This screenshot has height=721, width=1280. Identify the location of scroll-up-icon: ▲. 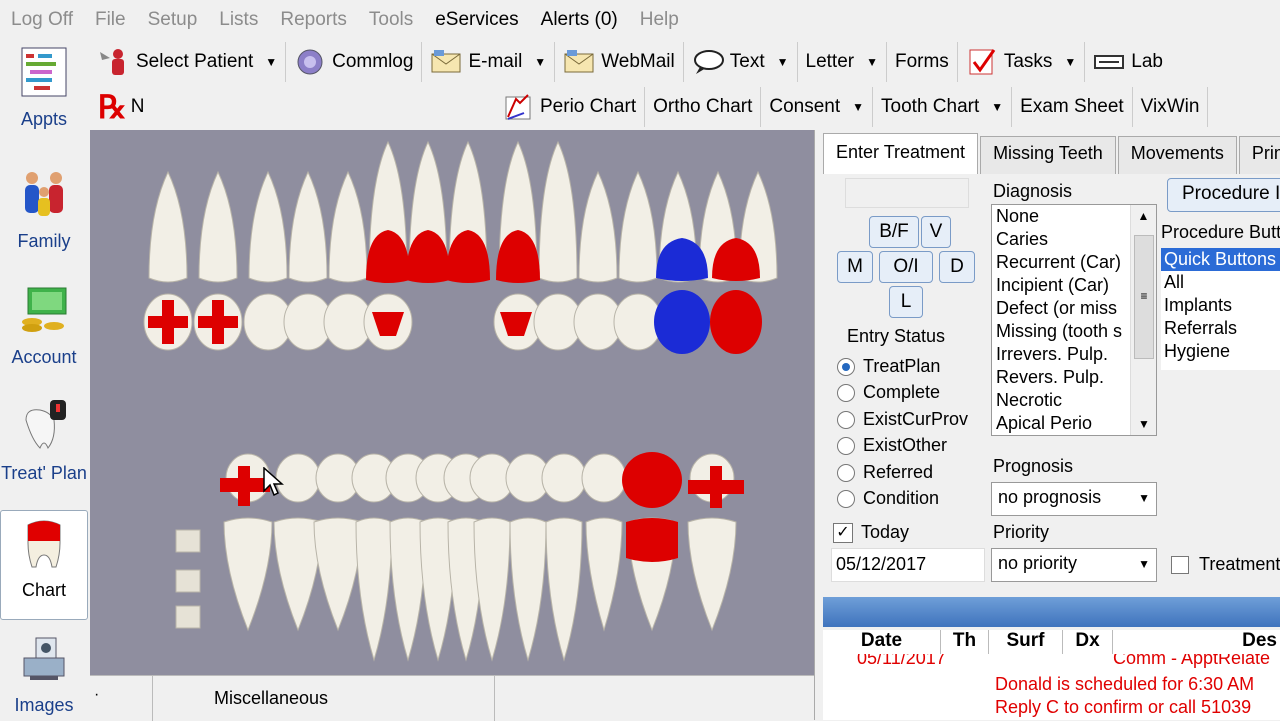
(1143, 214).